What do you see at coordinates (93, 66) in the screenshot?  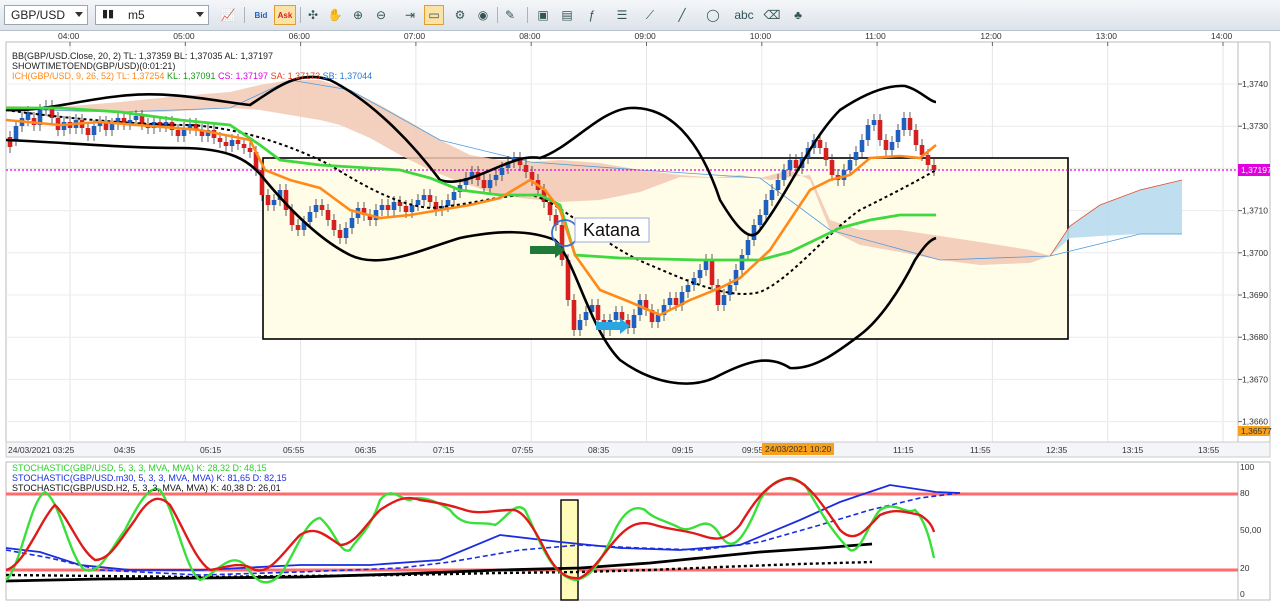 I see `showtime-legend: SHOWTIMETOEND(GBP/USD)(0:01:21)` at bounding box center [93, 66].